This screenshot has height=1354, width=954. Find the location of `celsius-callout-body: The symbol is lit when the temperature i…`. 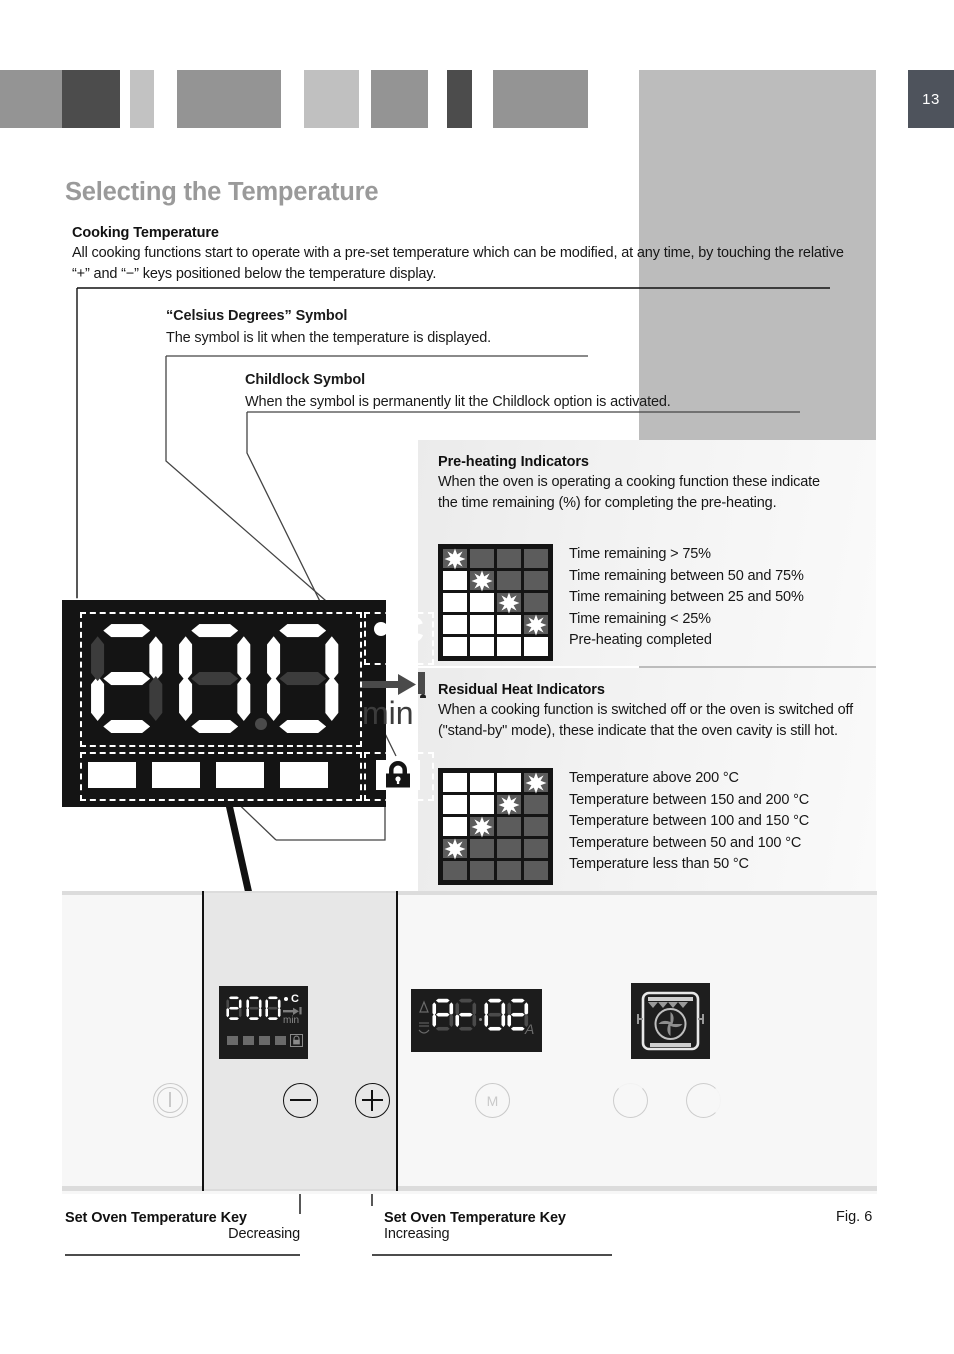

celsius-callout-body: The symbol is lit when the temperature i… is located at coordinates (329, 338).